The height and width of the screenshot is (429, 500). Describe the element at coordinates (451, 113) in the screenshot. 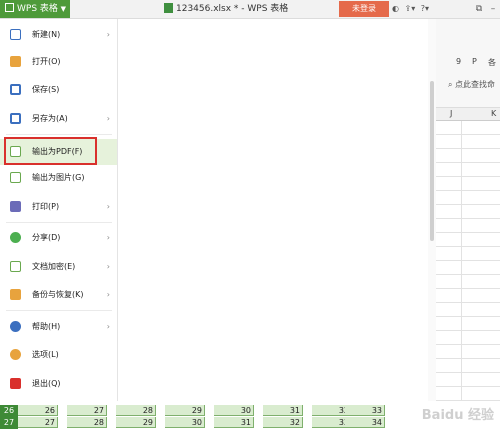

I see `column-label: J` at that location.